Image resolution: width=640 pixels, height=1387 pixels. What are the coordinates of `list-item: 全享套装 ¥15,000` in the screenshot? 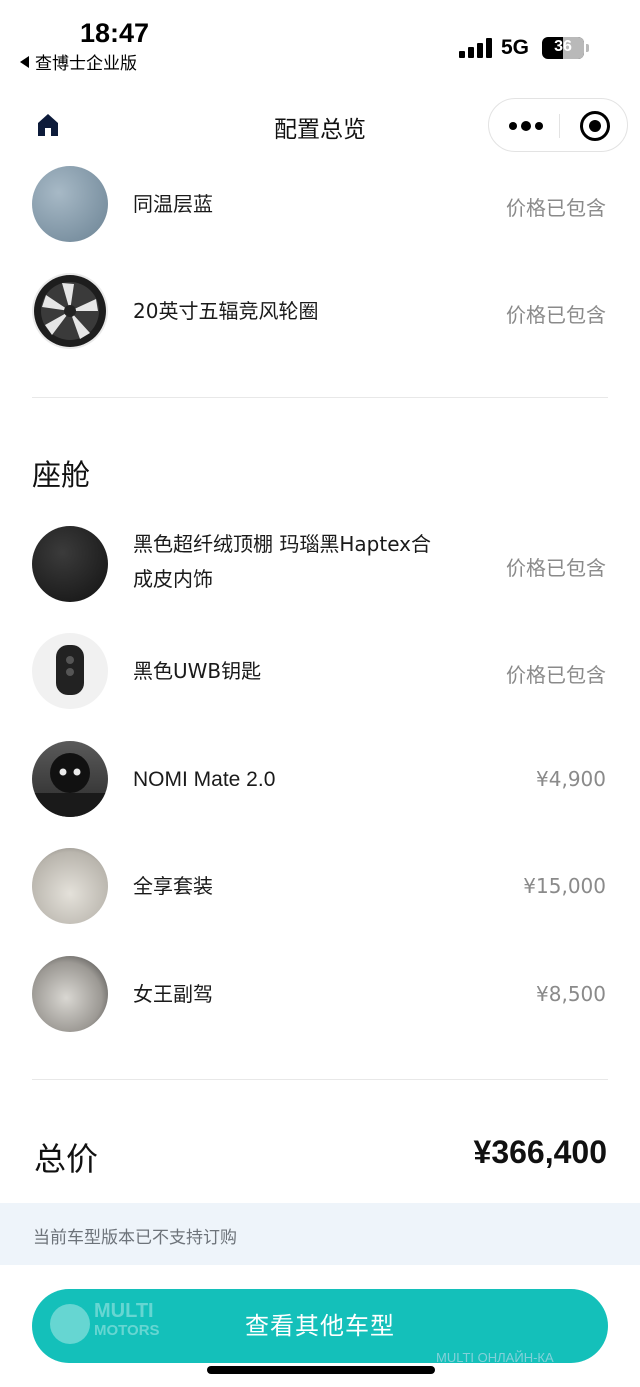 It's located at (320, 887).